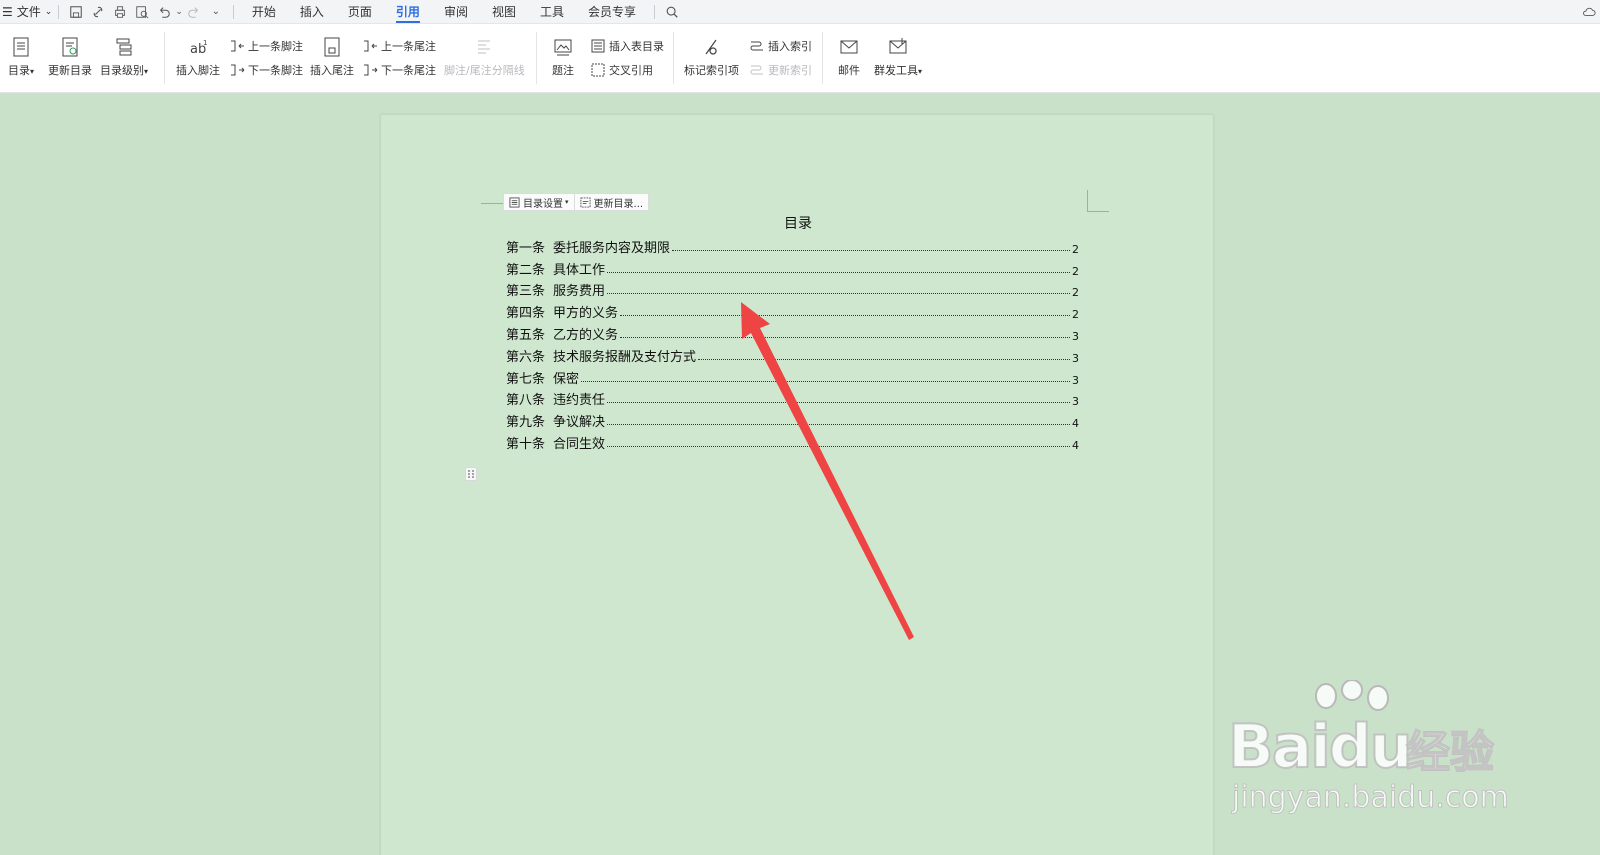  I want to click on mark-index-entry-label: 标记索引项, so click(711, 70).